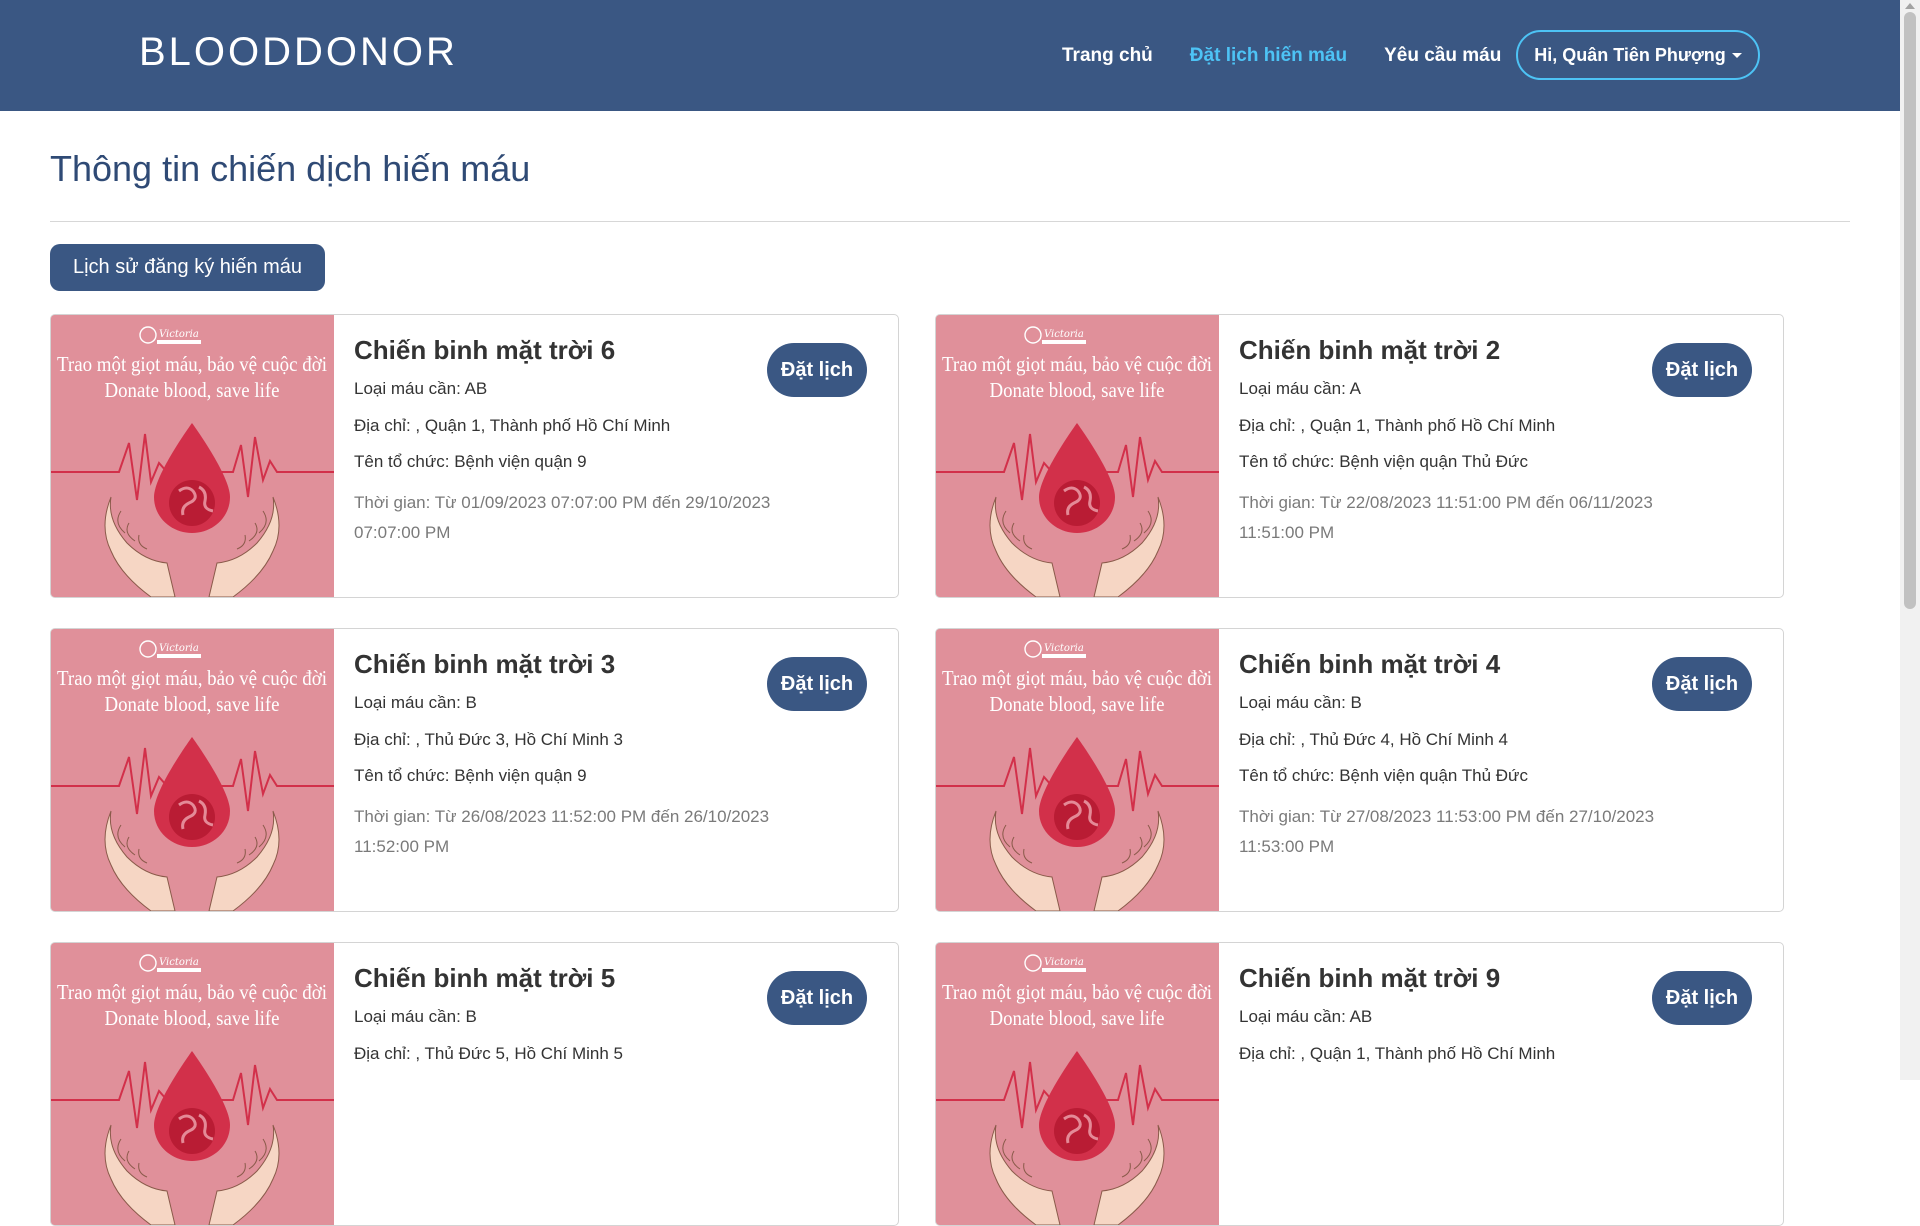 The width and height of the screenshot is (1920, 1226). I want to click on donation-history-button: Lịch sử đăng ký hiến máu, so click(187, 267).